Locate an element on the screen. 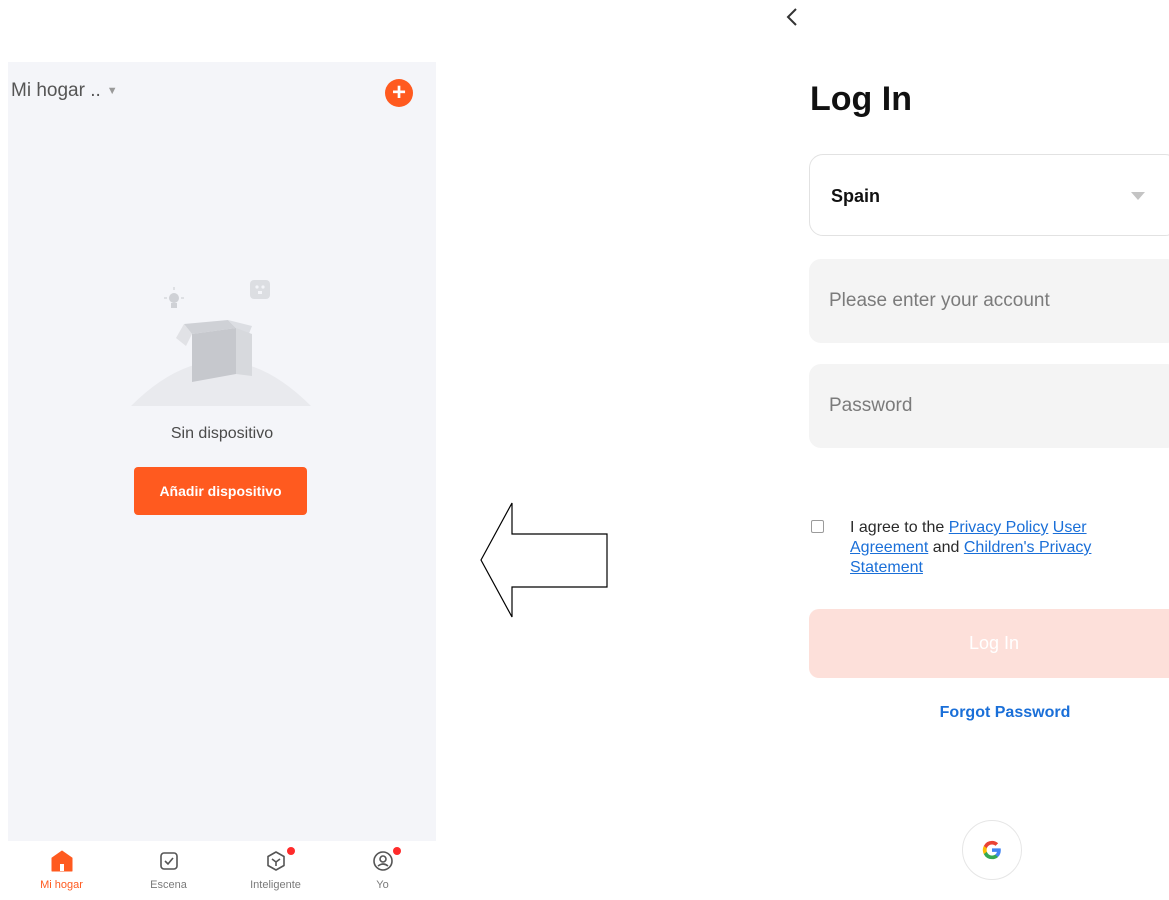 The width and height of the screenshot is (1169, 900). tab-label: Yo is located at coordinates (382, 885).